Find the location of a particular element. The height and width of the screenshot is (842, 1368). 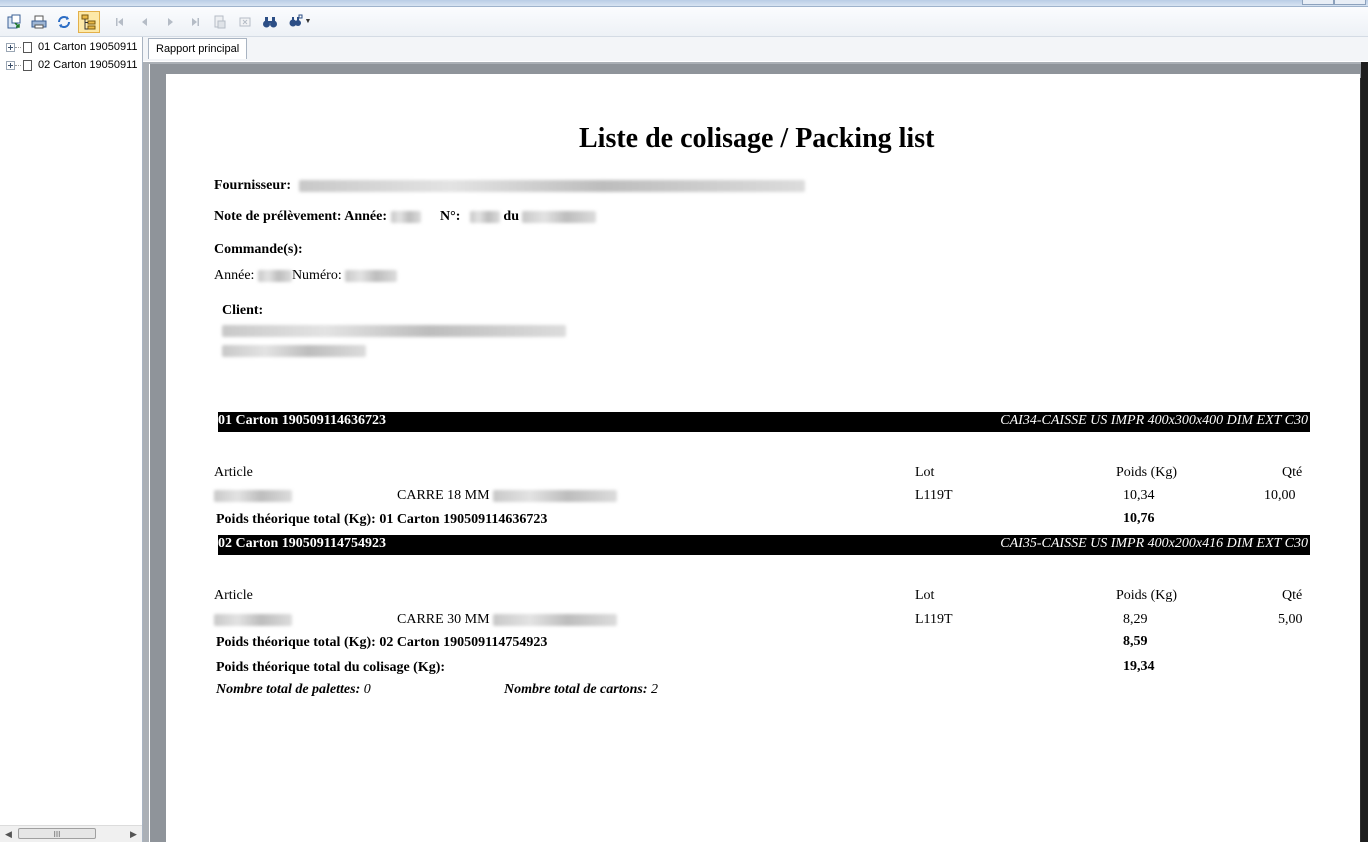

next-page-icon is located at coordinates (170, 21).